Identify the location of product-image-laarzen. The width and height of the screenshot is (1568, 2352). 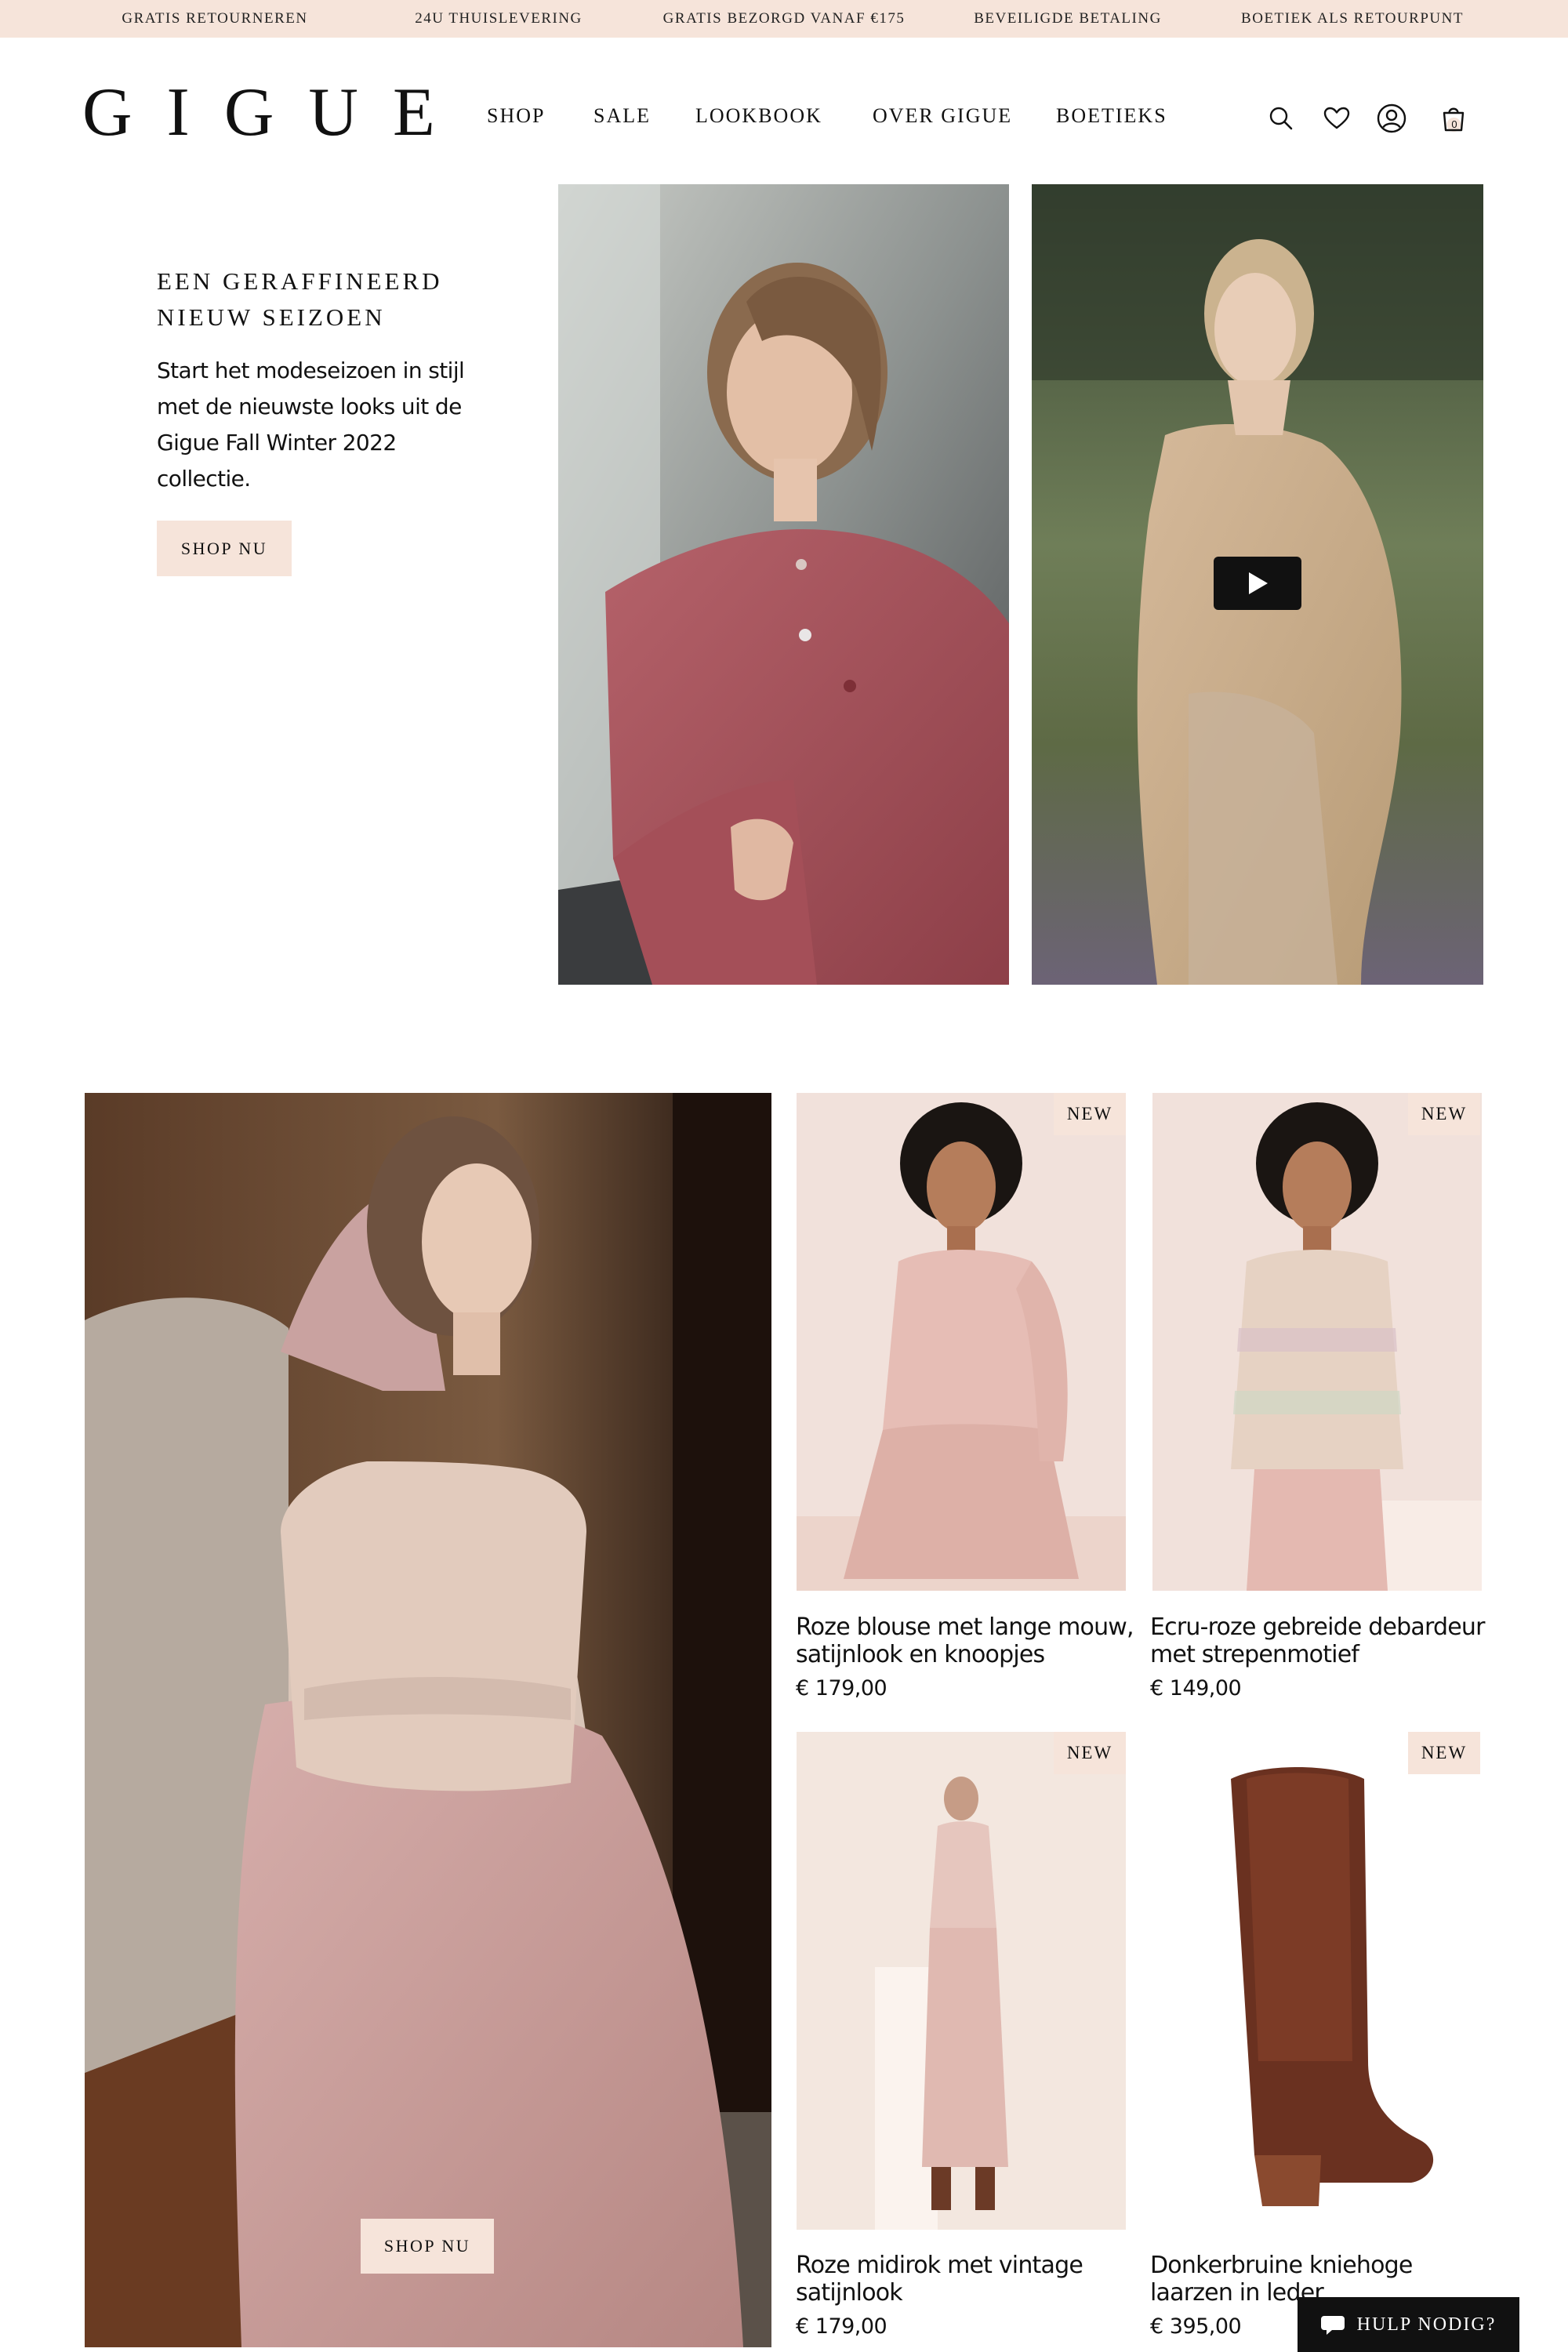
(1317, 1981).